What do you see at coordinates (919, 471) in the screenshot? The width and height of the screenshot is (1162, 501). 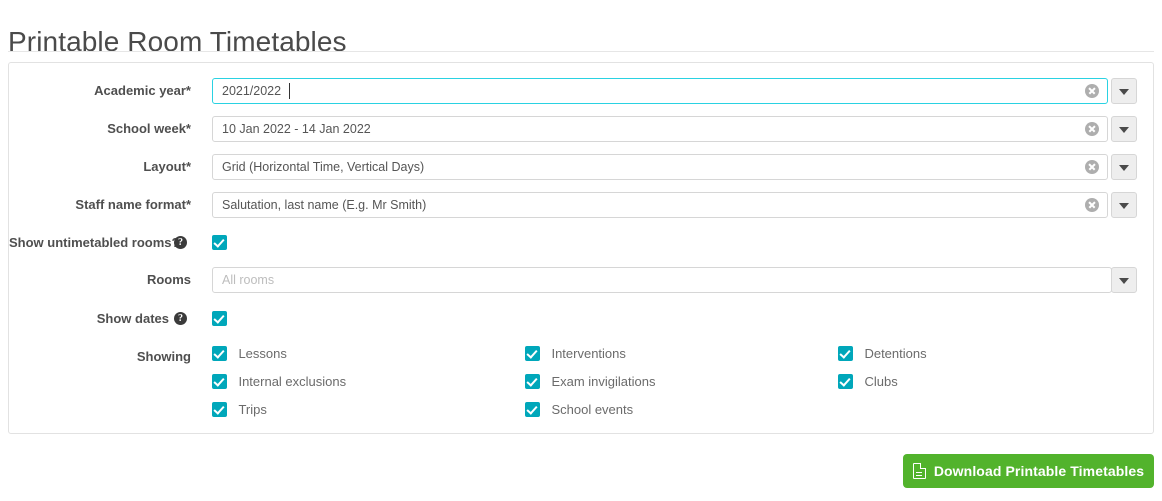 I see `pdf-file-icon` at bounding box center [919, 471].